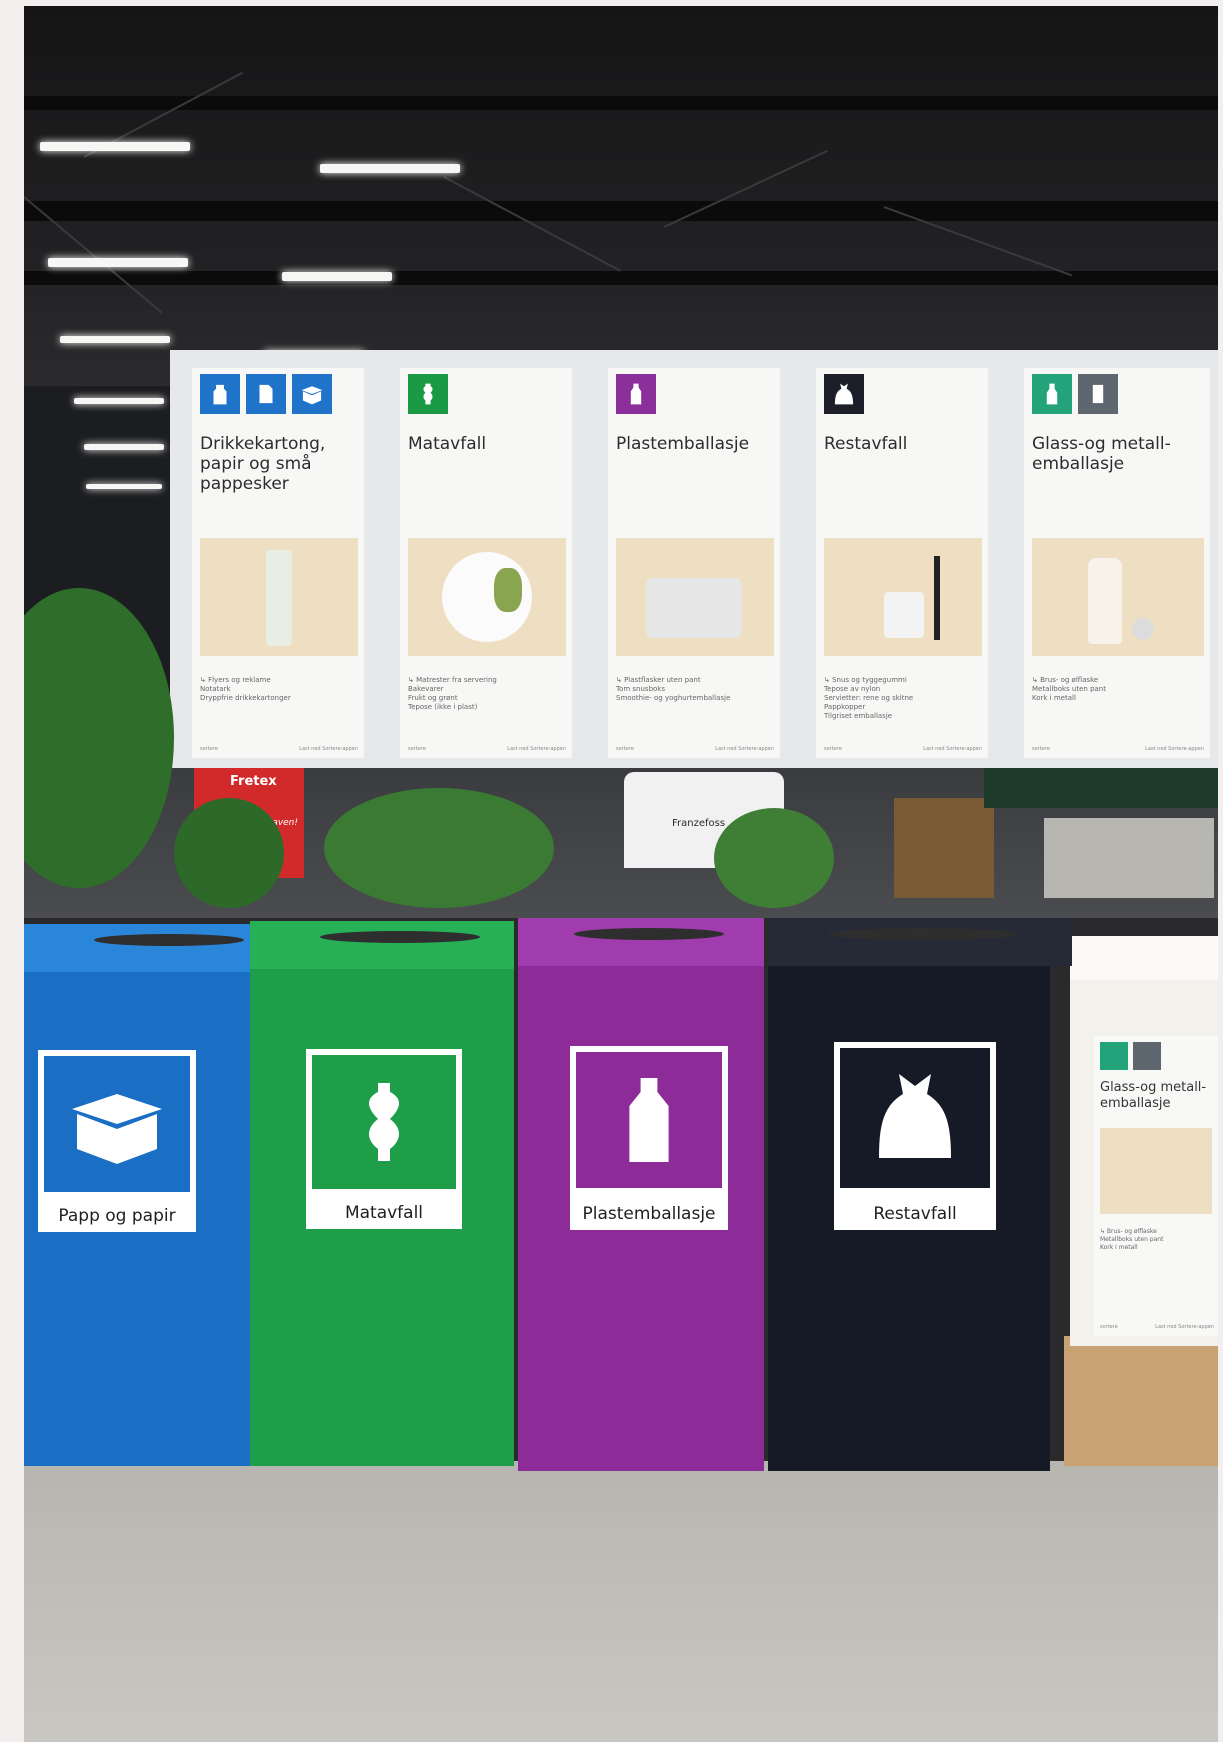 This screenshot has width=1223, height=1742. Describe the element at coordinates (1141, 1401) in the screenshot. I see `pallet` at that location.